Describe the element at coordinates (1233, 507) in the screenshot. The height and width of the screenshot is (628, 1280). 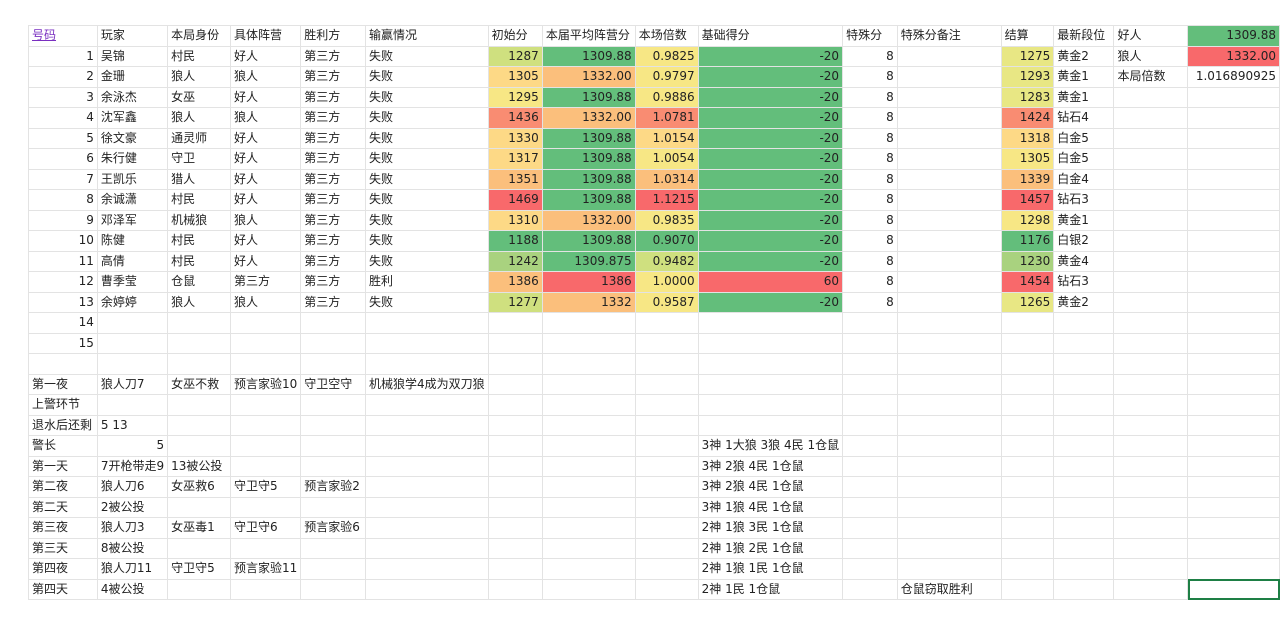
I see `cell-r24-c16` at that location.